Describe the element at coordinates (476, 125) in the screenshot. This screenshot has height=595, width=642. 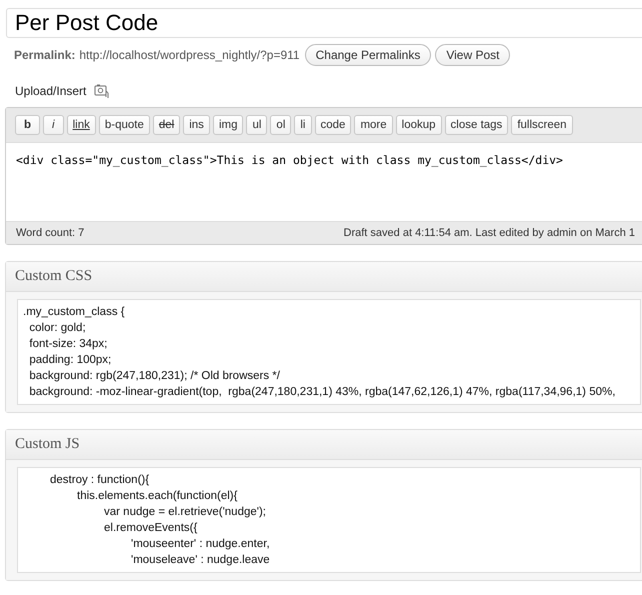
I see `toolbar-button: close tags` at that location.